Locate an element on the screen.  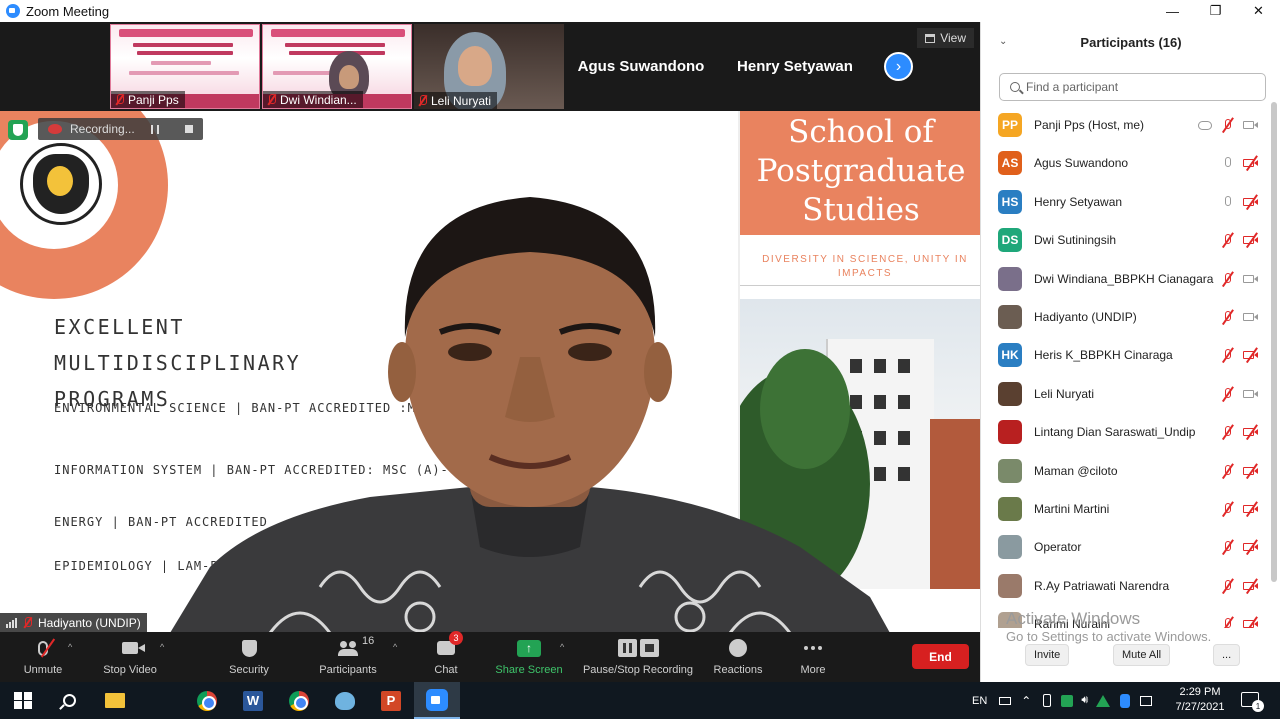
participant-row: Hadiyanto (UNDIP) is located at coordinates (1126, 317).